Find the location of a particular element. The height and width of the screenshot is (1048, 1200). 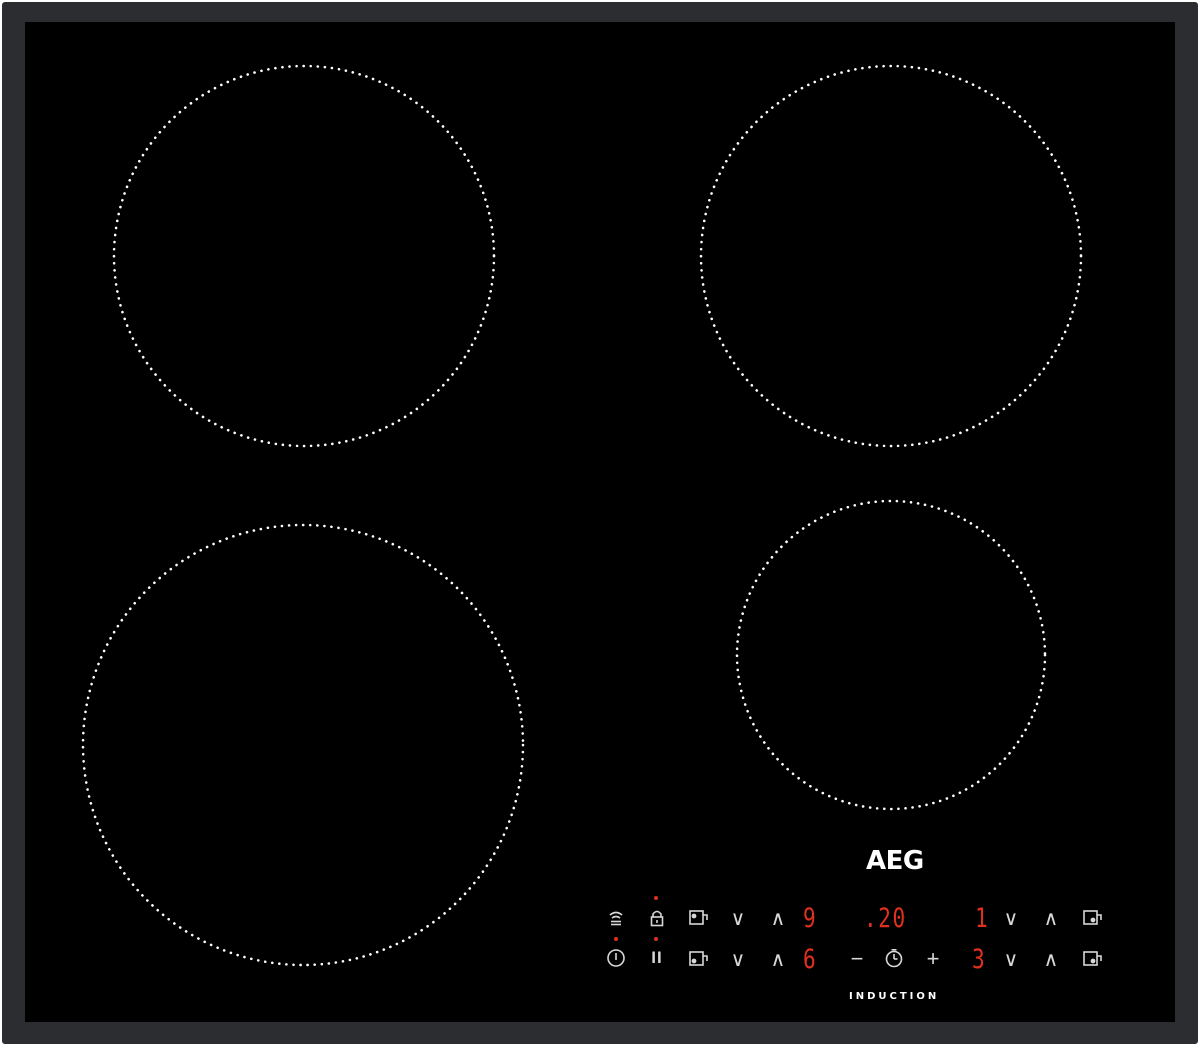

zone-b-decrease-button: ∨ is located at coordinates (1011, 918).